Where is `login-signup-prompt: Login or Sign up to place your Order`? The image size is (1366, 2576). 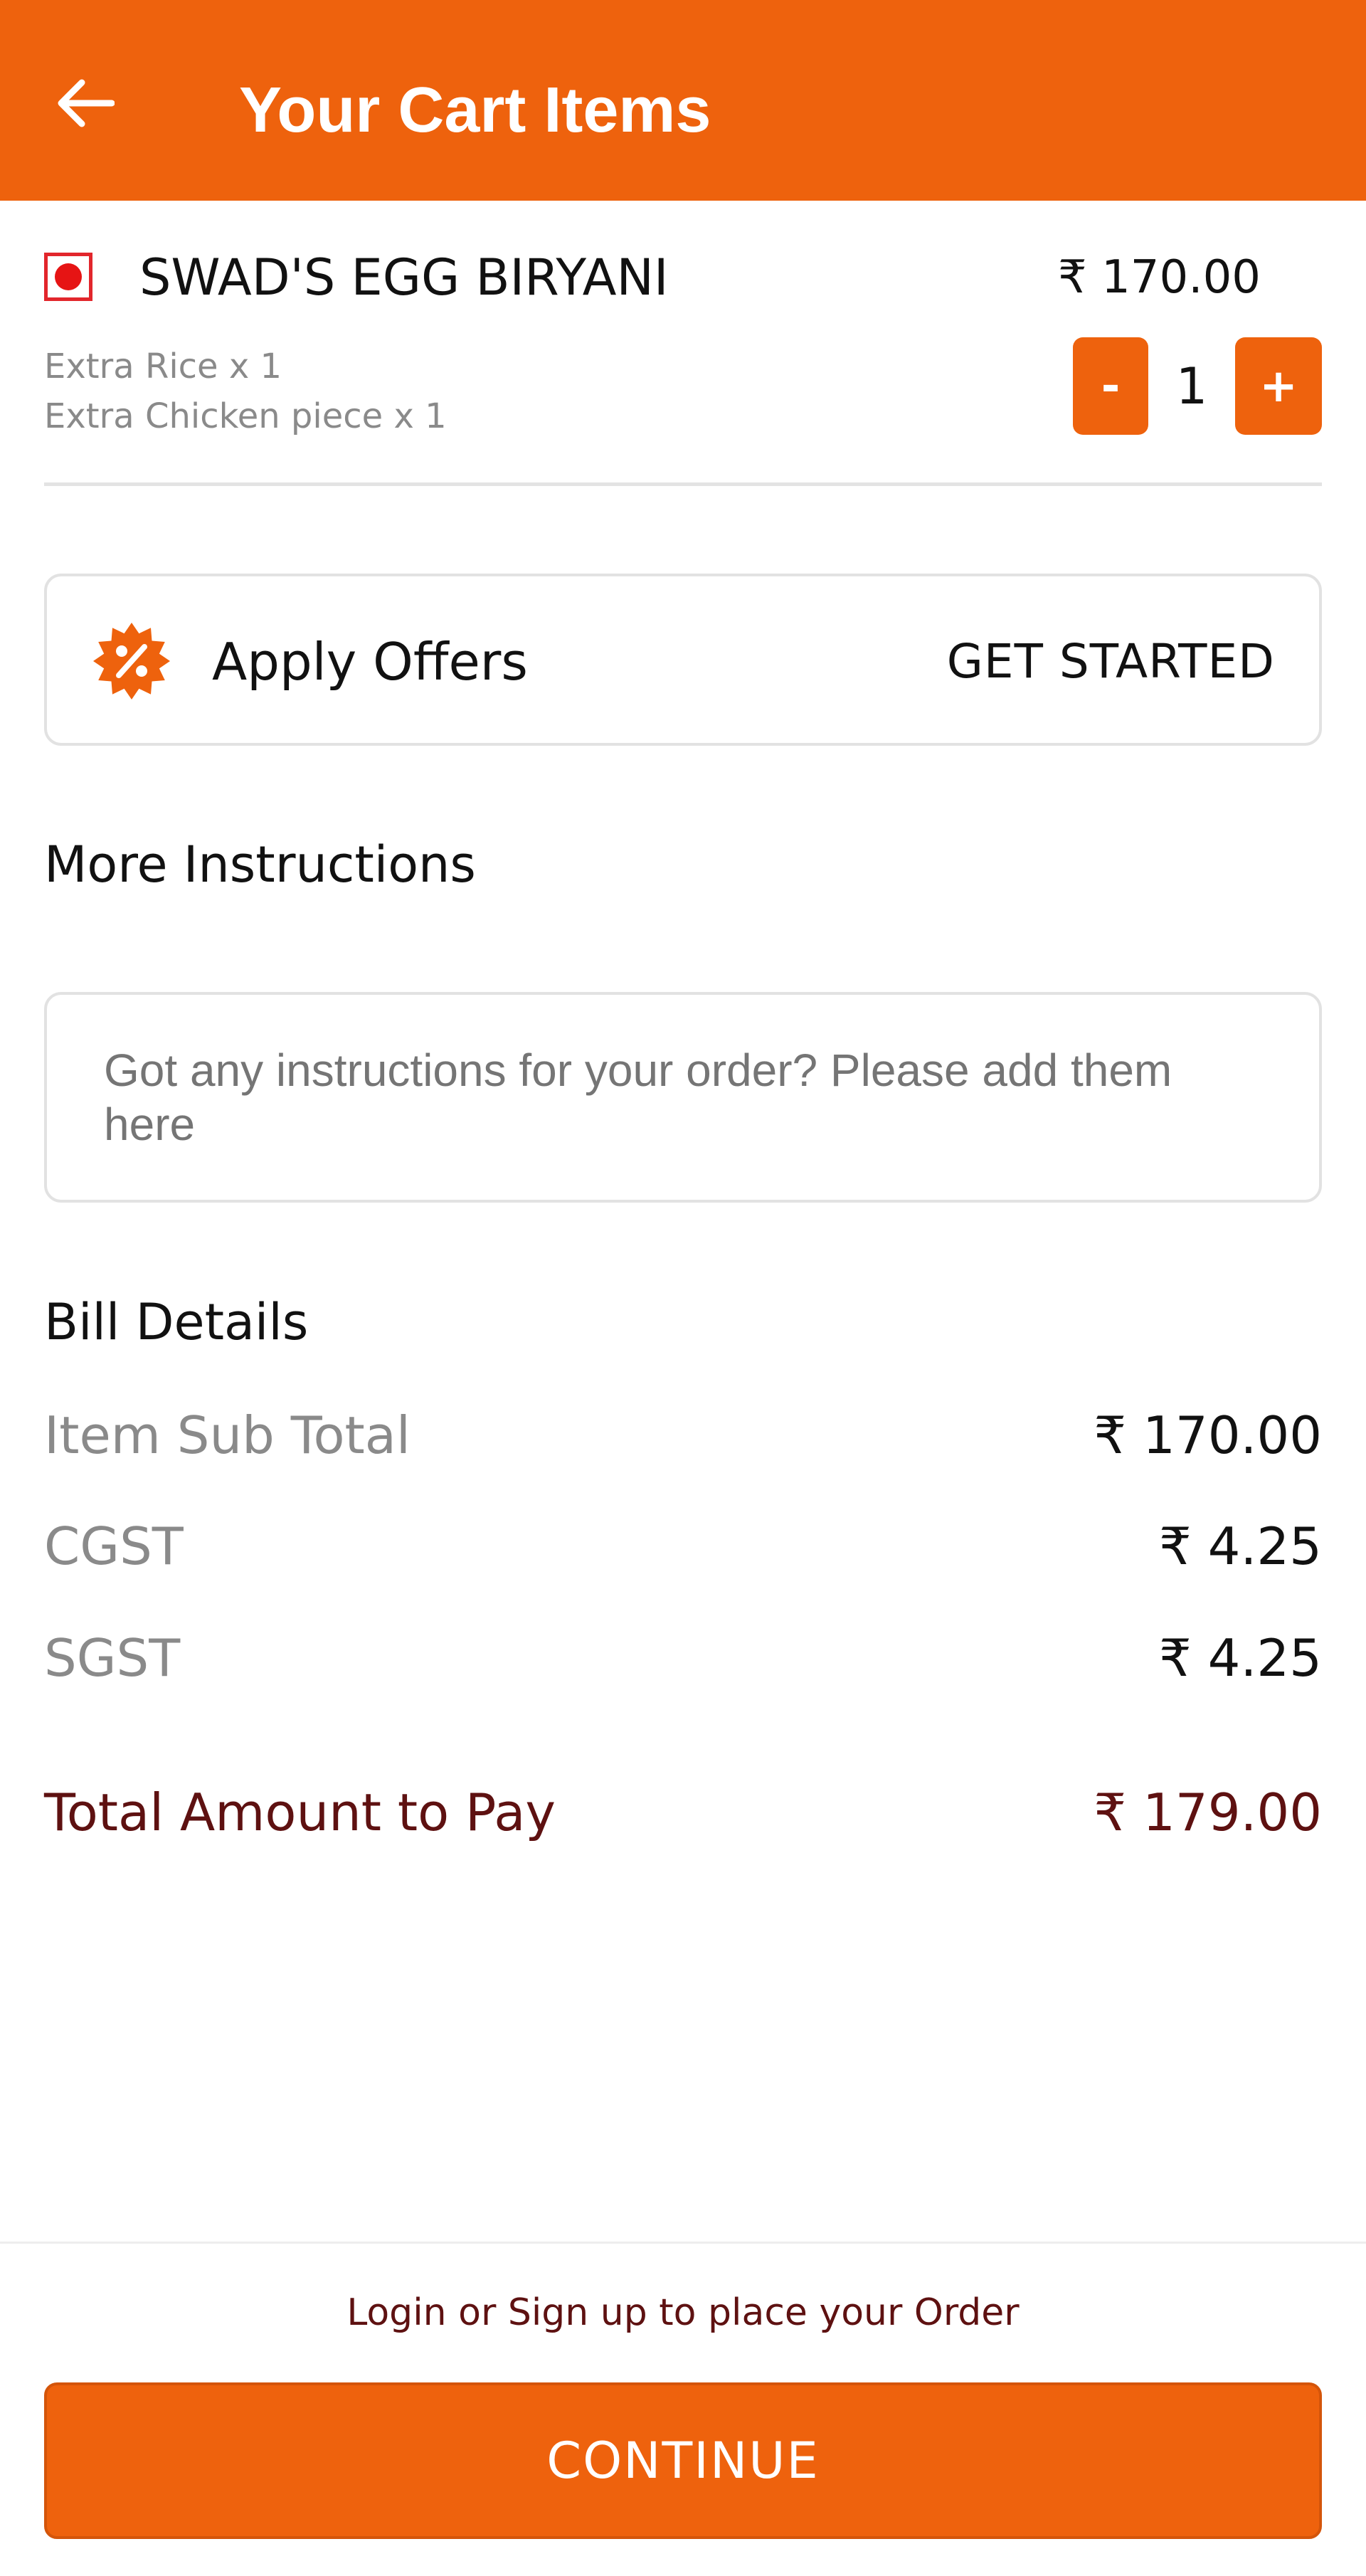 login-signup-prompt: Login or Sign up to place your Order is located at coordinates (683, 2313).